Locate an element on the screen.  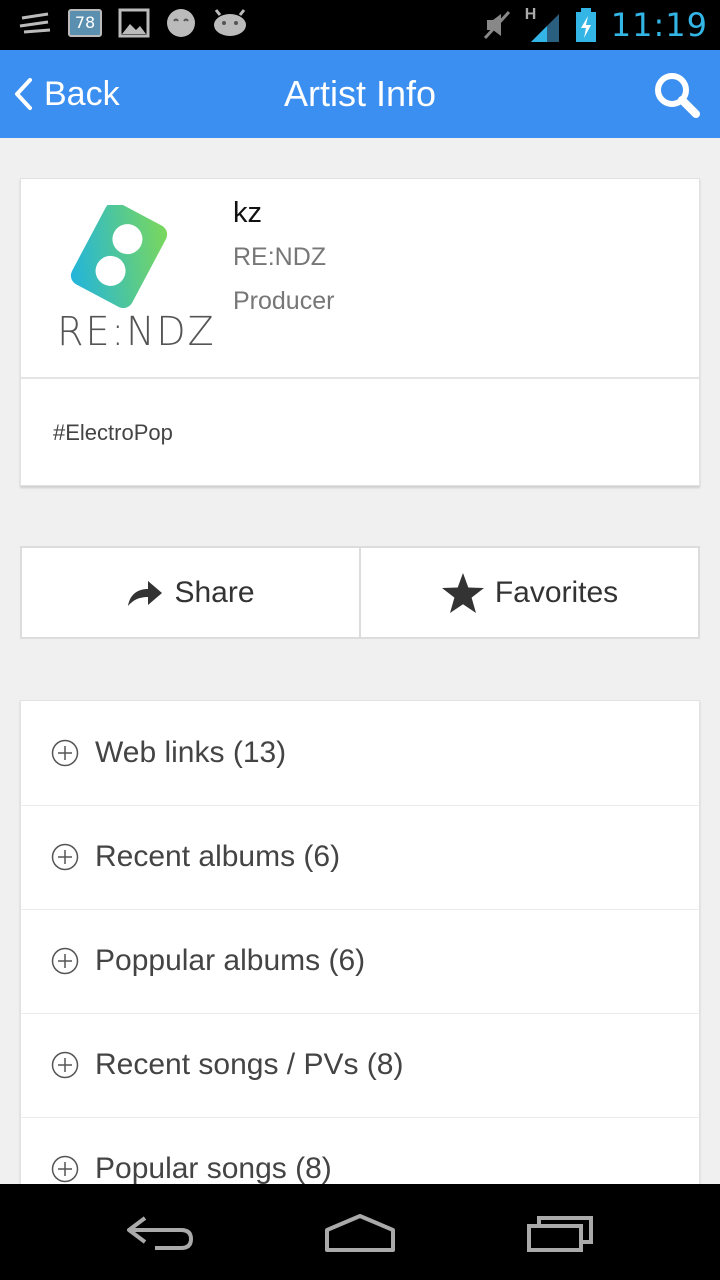
muted-icon is located at coordinates (496, 25).